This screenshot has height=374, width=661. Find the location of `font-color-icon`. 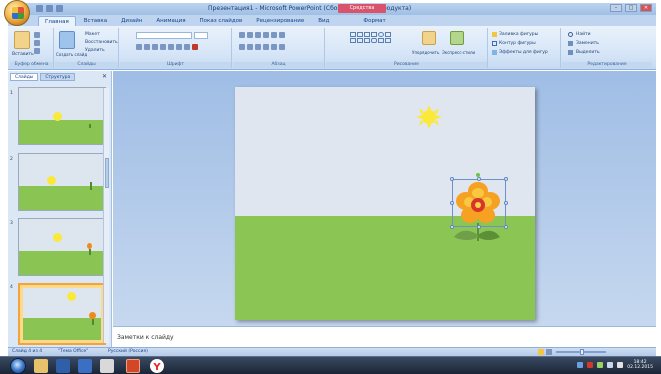

font-color-icon is located at coordinates (195, 47).